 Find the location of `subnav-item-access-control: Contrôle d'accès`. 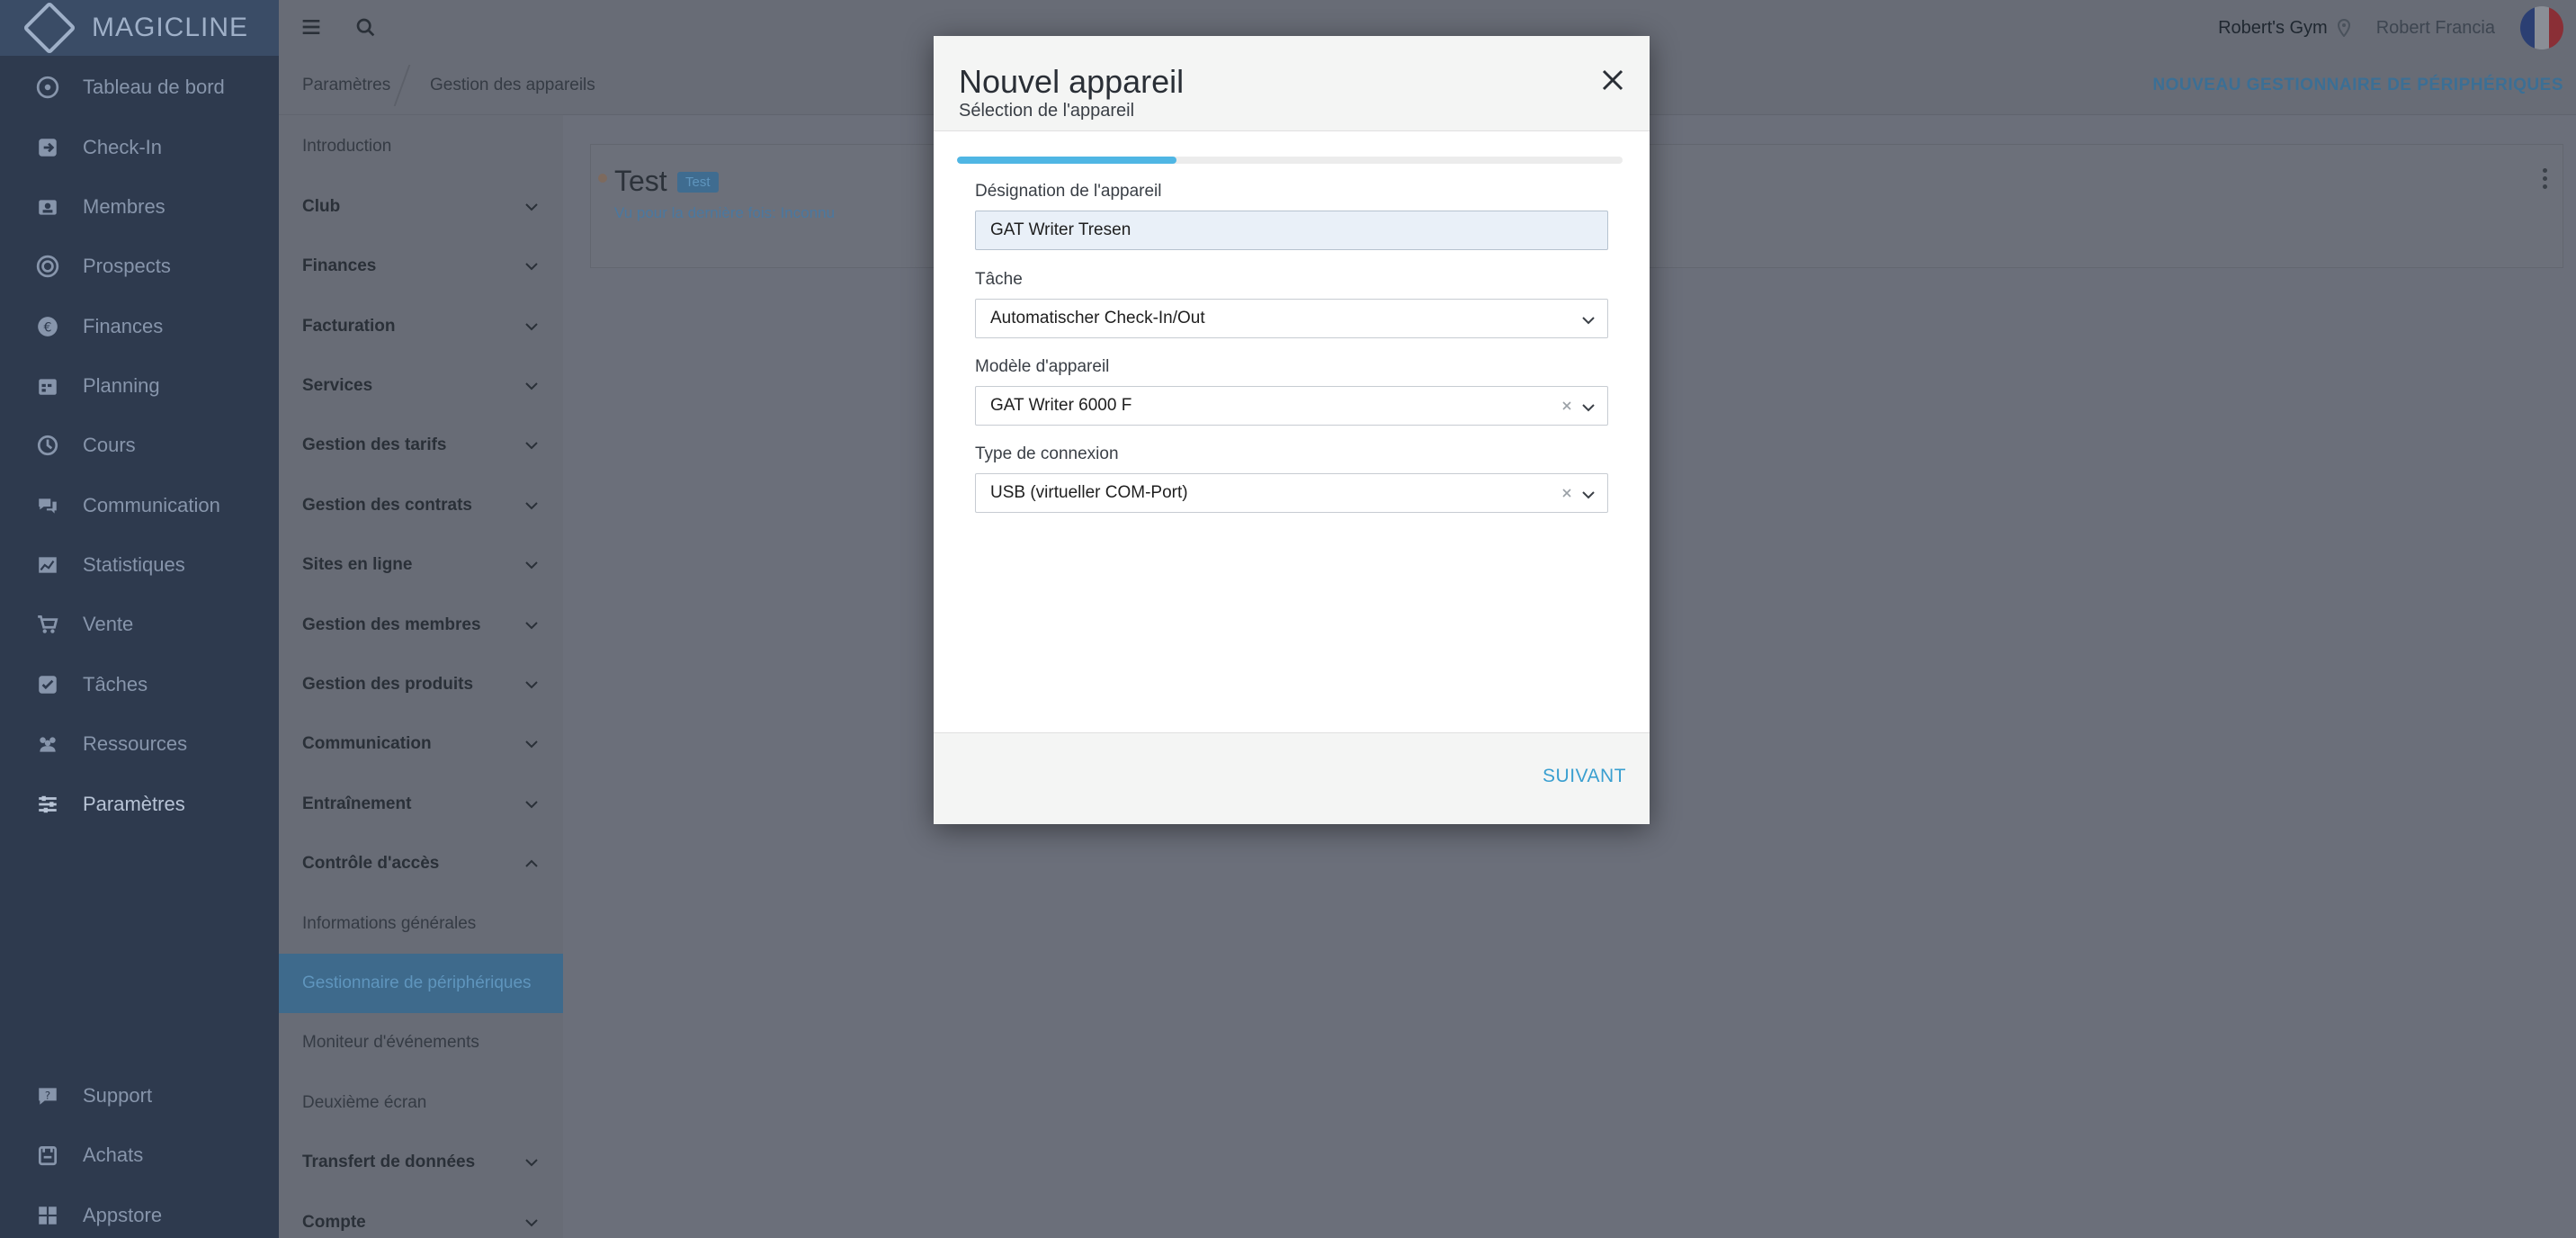

subnav-item-access-control: Contrôle d'accès is located at coordinates (421, 863).